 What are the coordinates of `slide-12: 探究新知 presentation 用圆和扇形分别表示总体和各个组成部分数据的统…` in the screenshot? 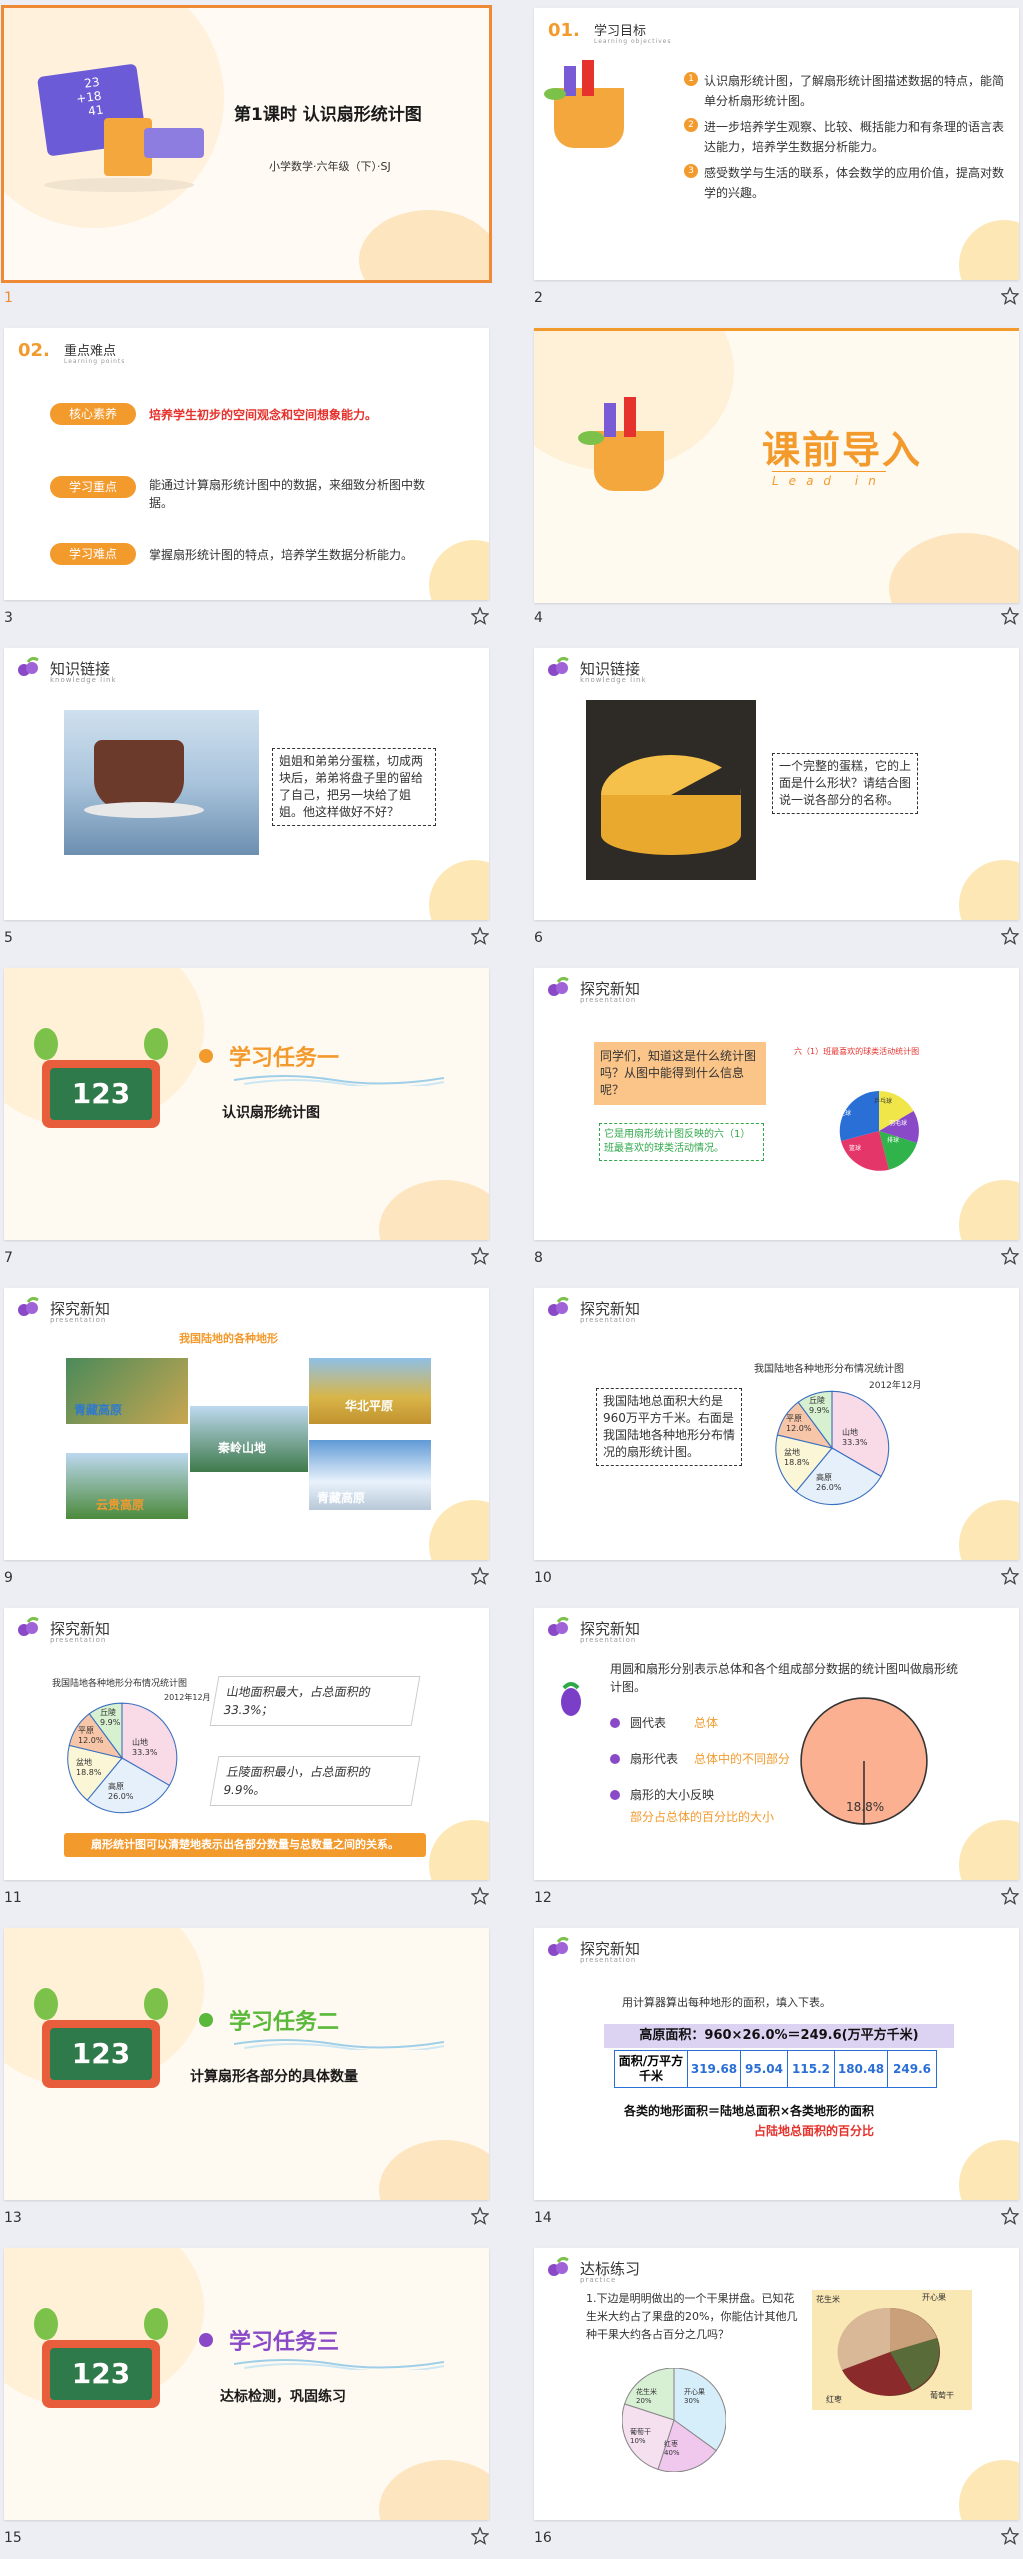 It's located at (776, 1744).